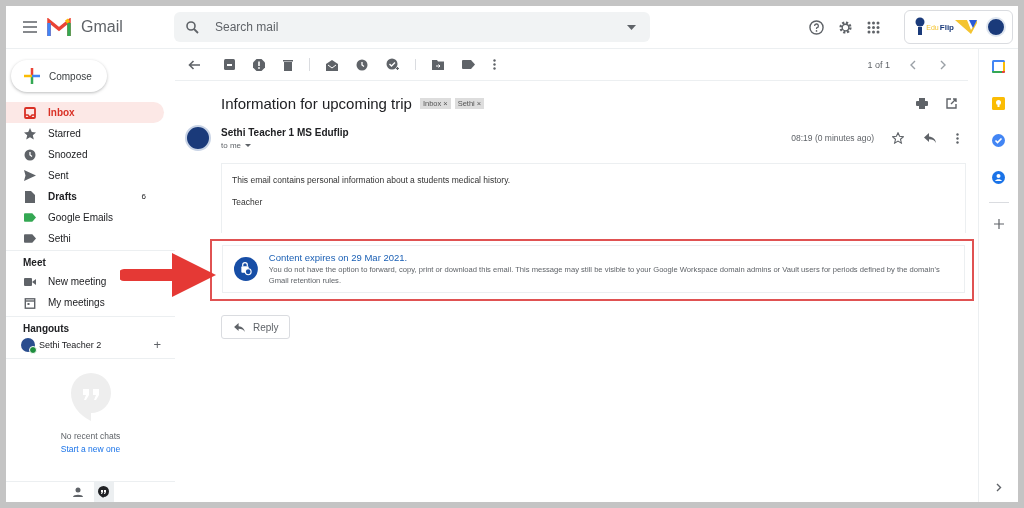 The image size is (1024, 508). Describe the element at coordinates (338, 257) in the screenshot. I see `notice-title: Content expires on 29 Mar 2021.` at that location.